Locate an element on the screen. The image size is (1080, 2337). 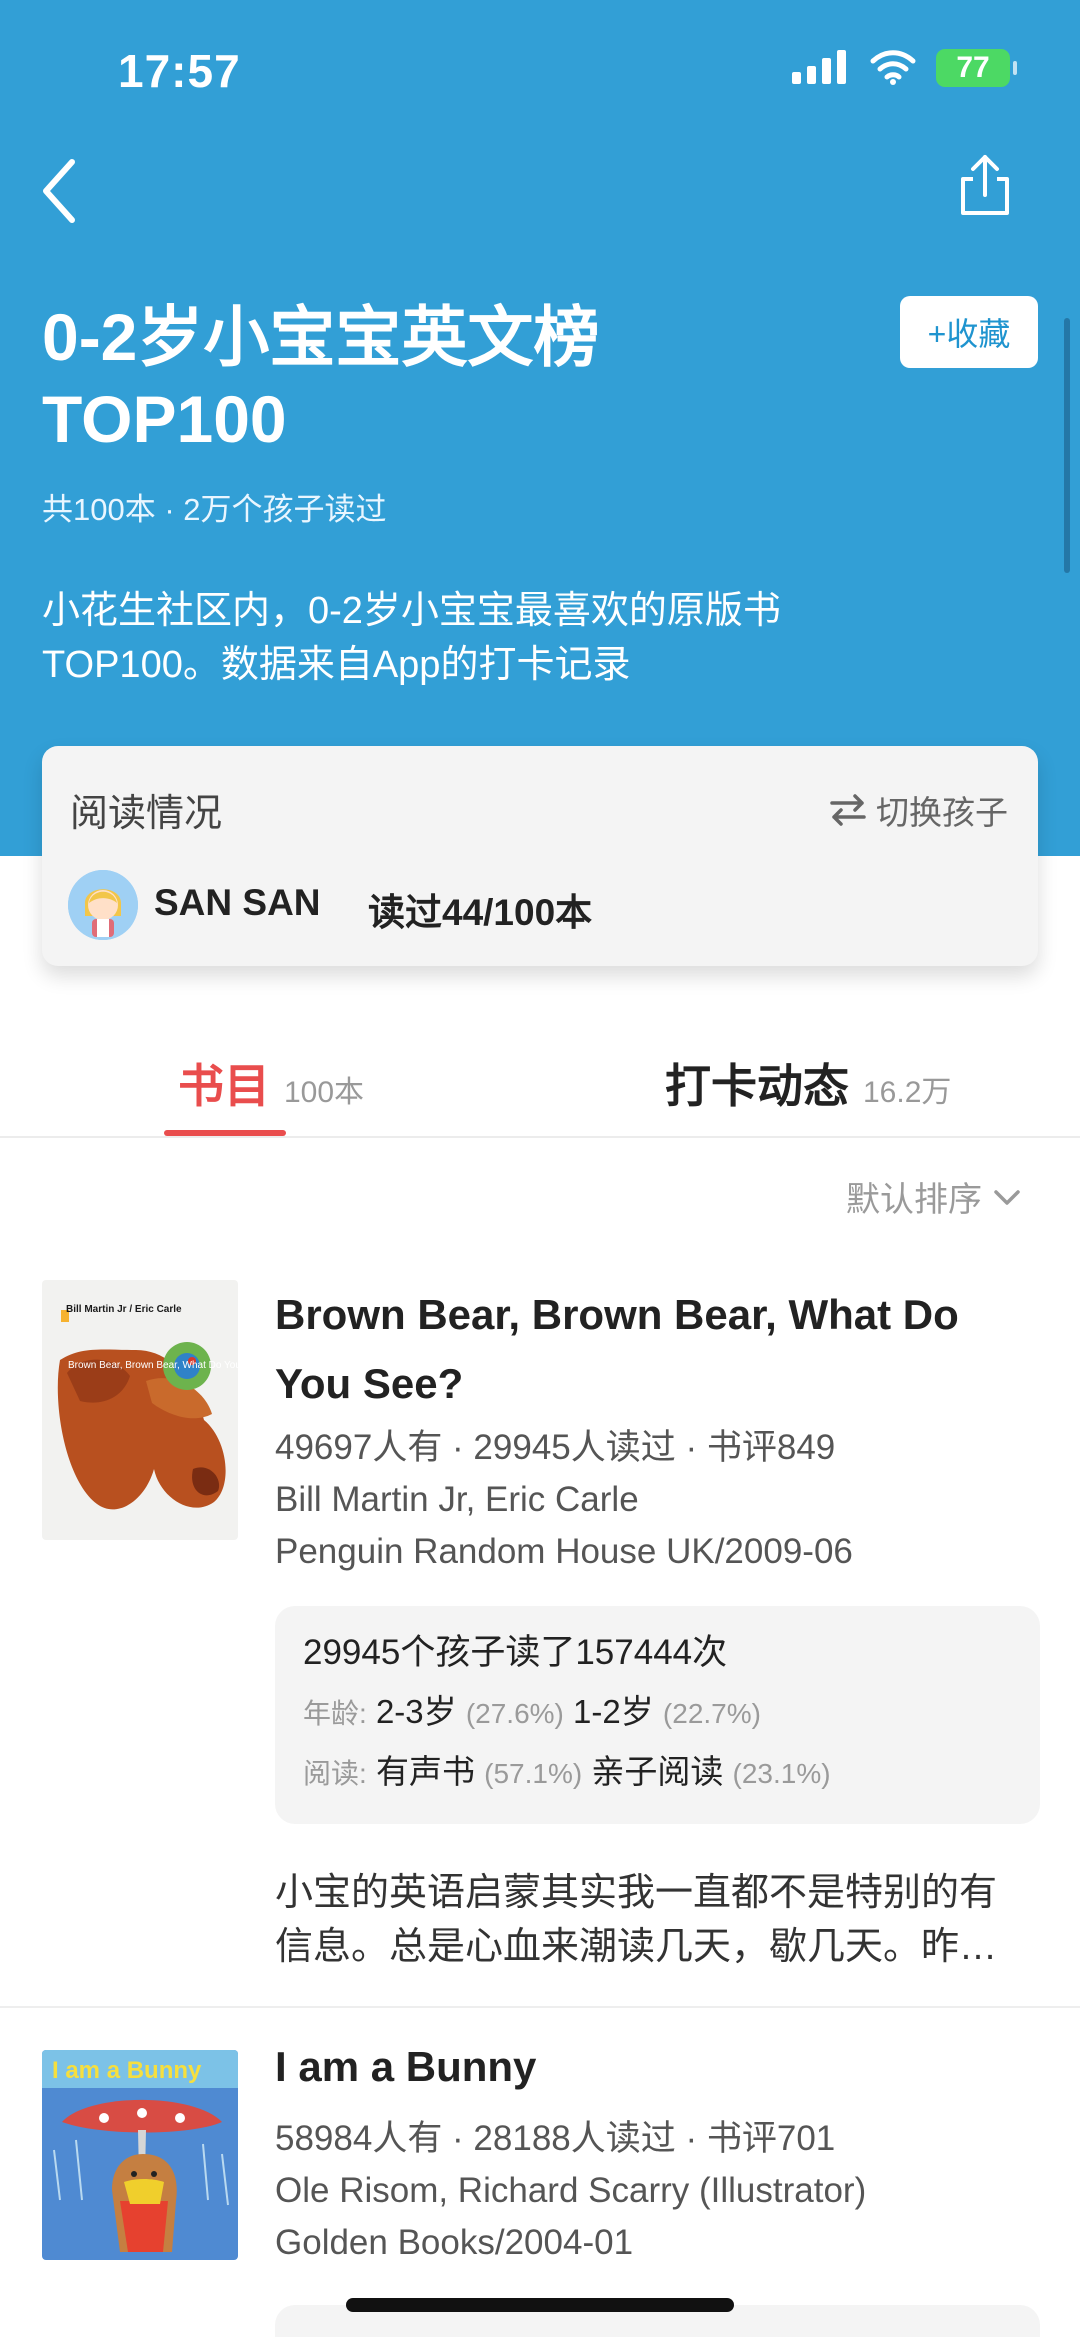
tab-books-label: 书目 is located at coordinates (224, 1086).